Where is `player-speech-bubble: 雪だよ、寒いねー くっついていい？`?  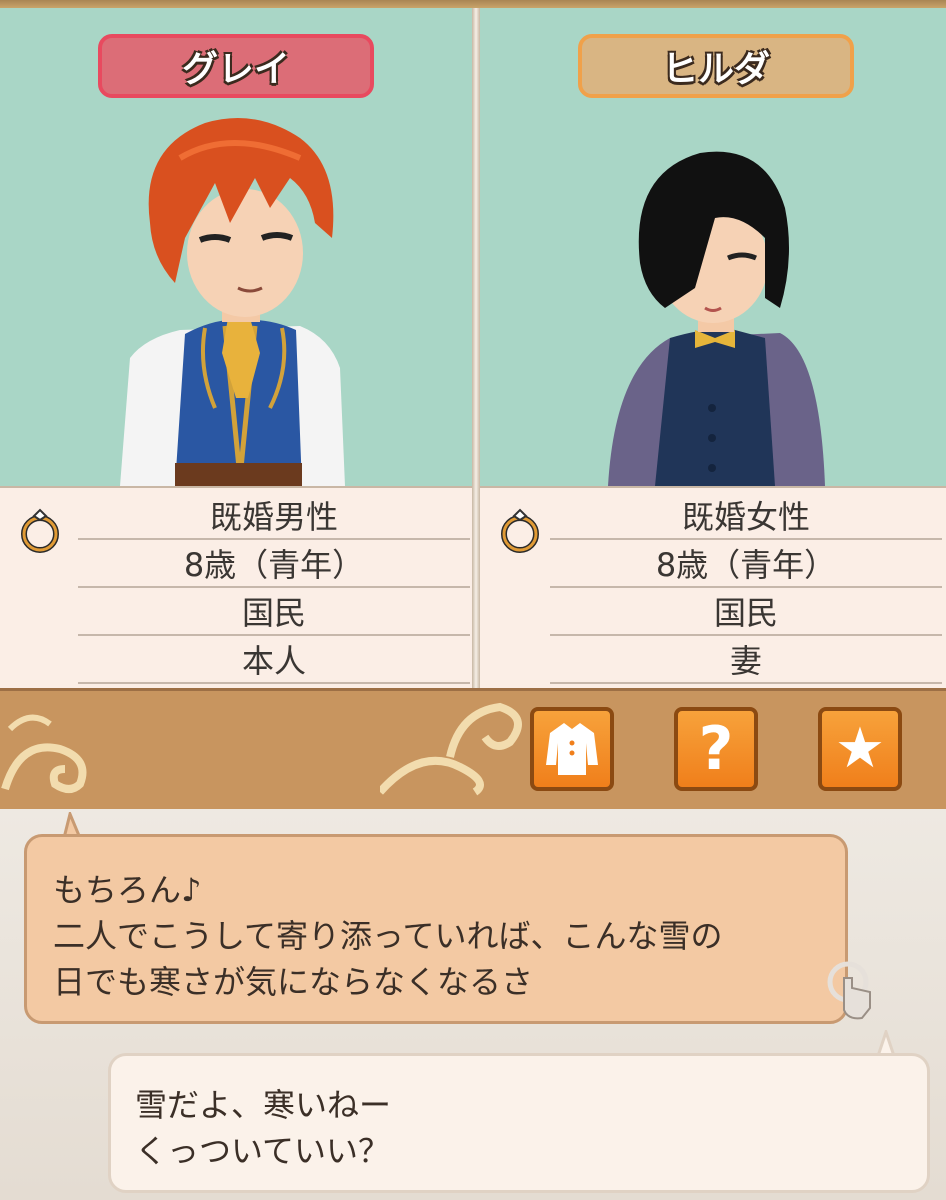
player-speech-bubble: 雪だよ、寒いねー くっついていい？ is located at coordinates (519, 1123).